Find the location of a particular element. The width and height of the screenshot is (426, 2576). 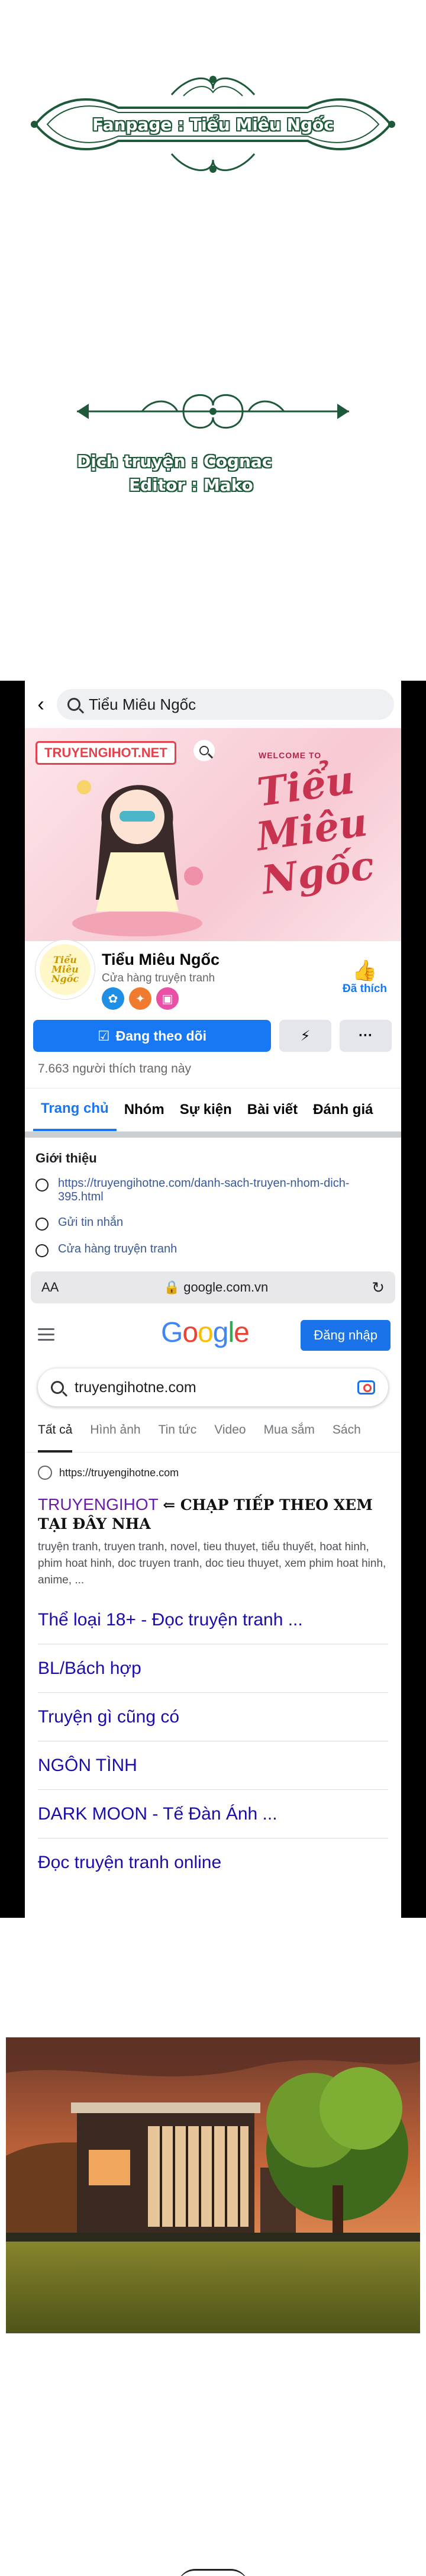

facebook-search-bar: Tiểu Miêu Ngốc is located at coordinates (225, 704).